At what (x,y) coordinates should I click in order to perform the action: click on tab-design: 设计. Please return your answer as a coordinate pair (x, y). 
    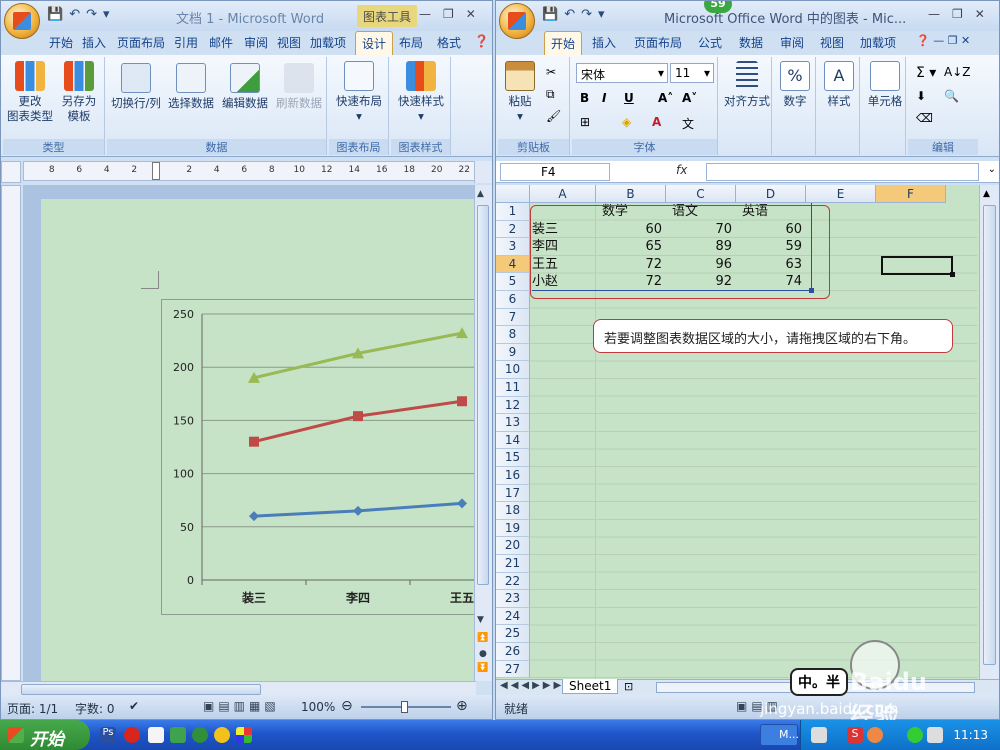
    Looking at the image, I should click on (374, 43).